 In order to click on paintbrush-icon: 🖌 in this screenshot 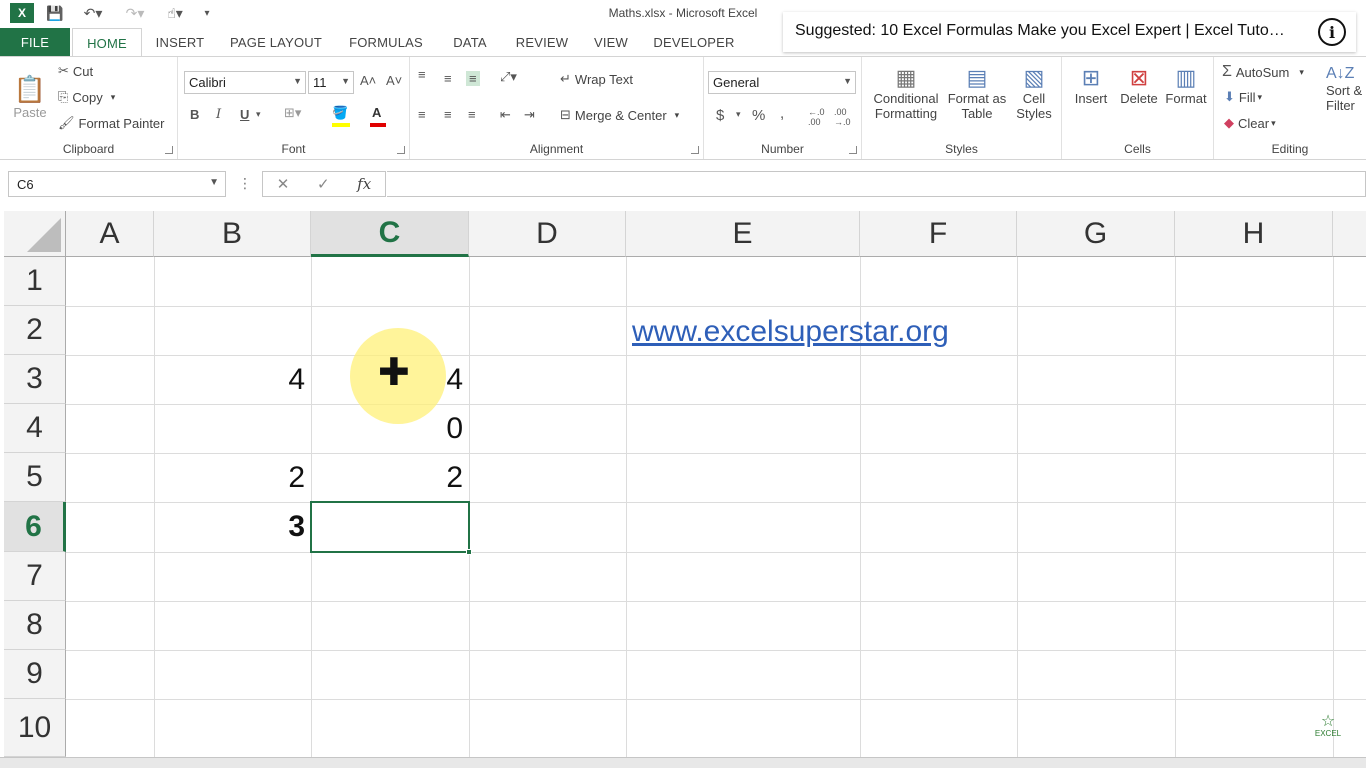, I will do `click(66, 122)`.